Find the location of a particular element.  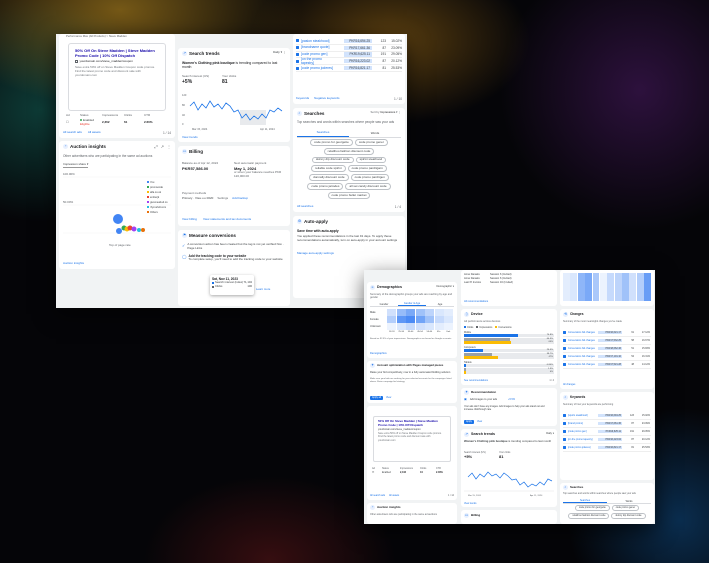

all-changes-link: All changes is located at coordinates (569, 384).